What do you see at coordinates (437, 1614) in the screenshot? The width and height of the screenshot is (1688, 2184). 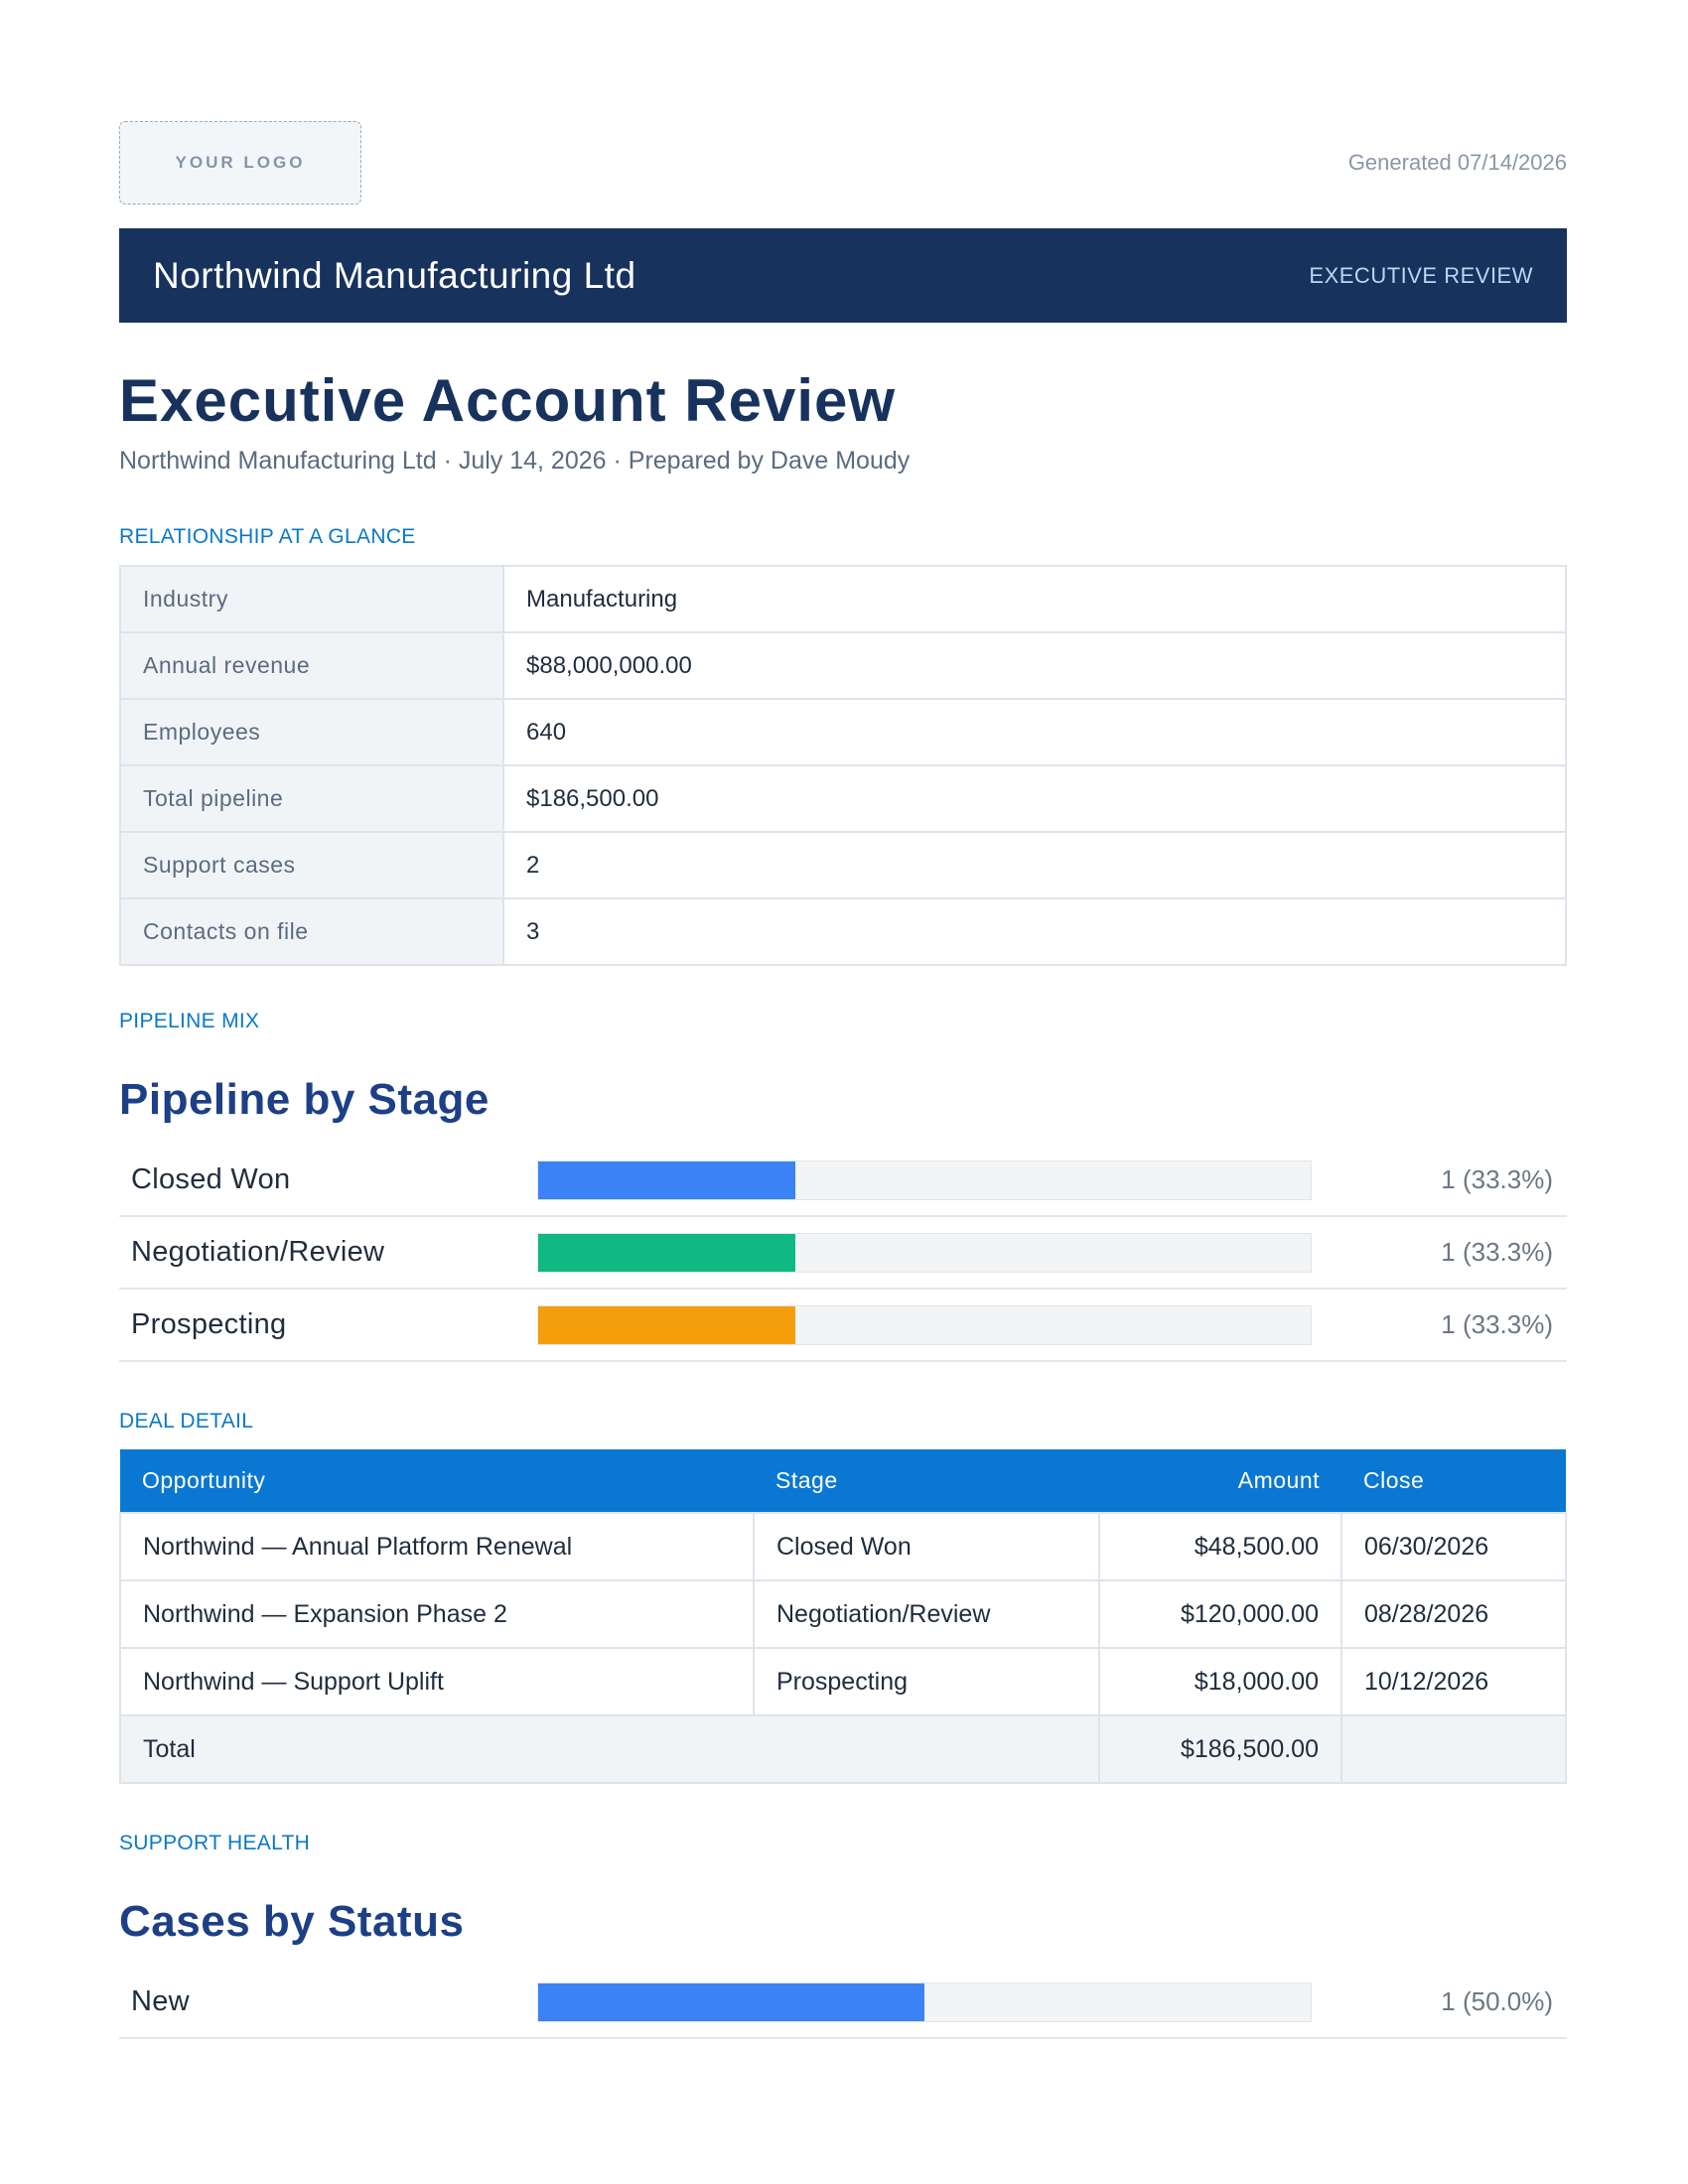 I see `cell-opportunity: Northwind — Expansion Phase 2` at bounding box center [437, 1614].